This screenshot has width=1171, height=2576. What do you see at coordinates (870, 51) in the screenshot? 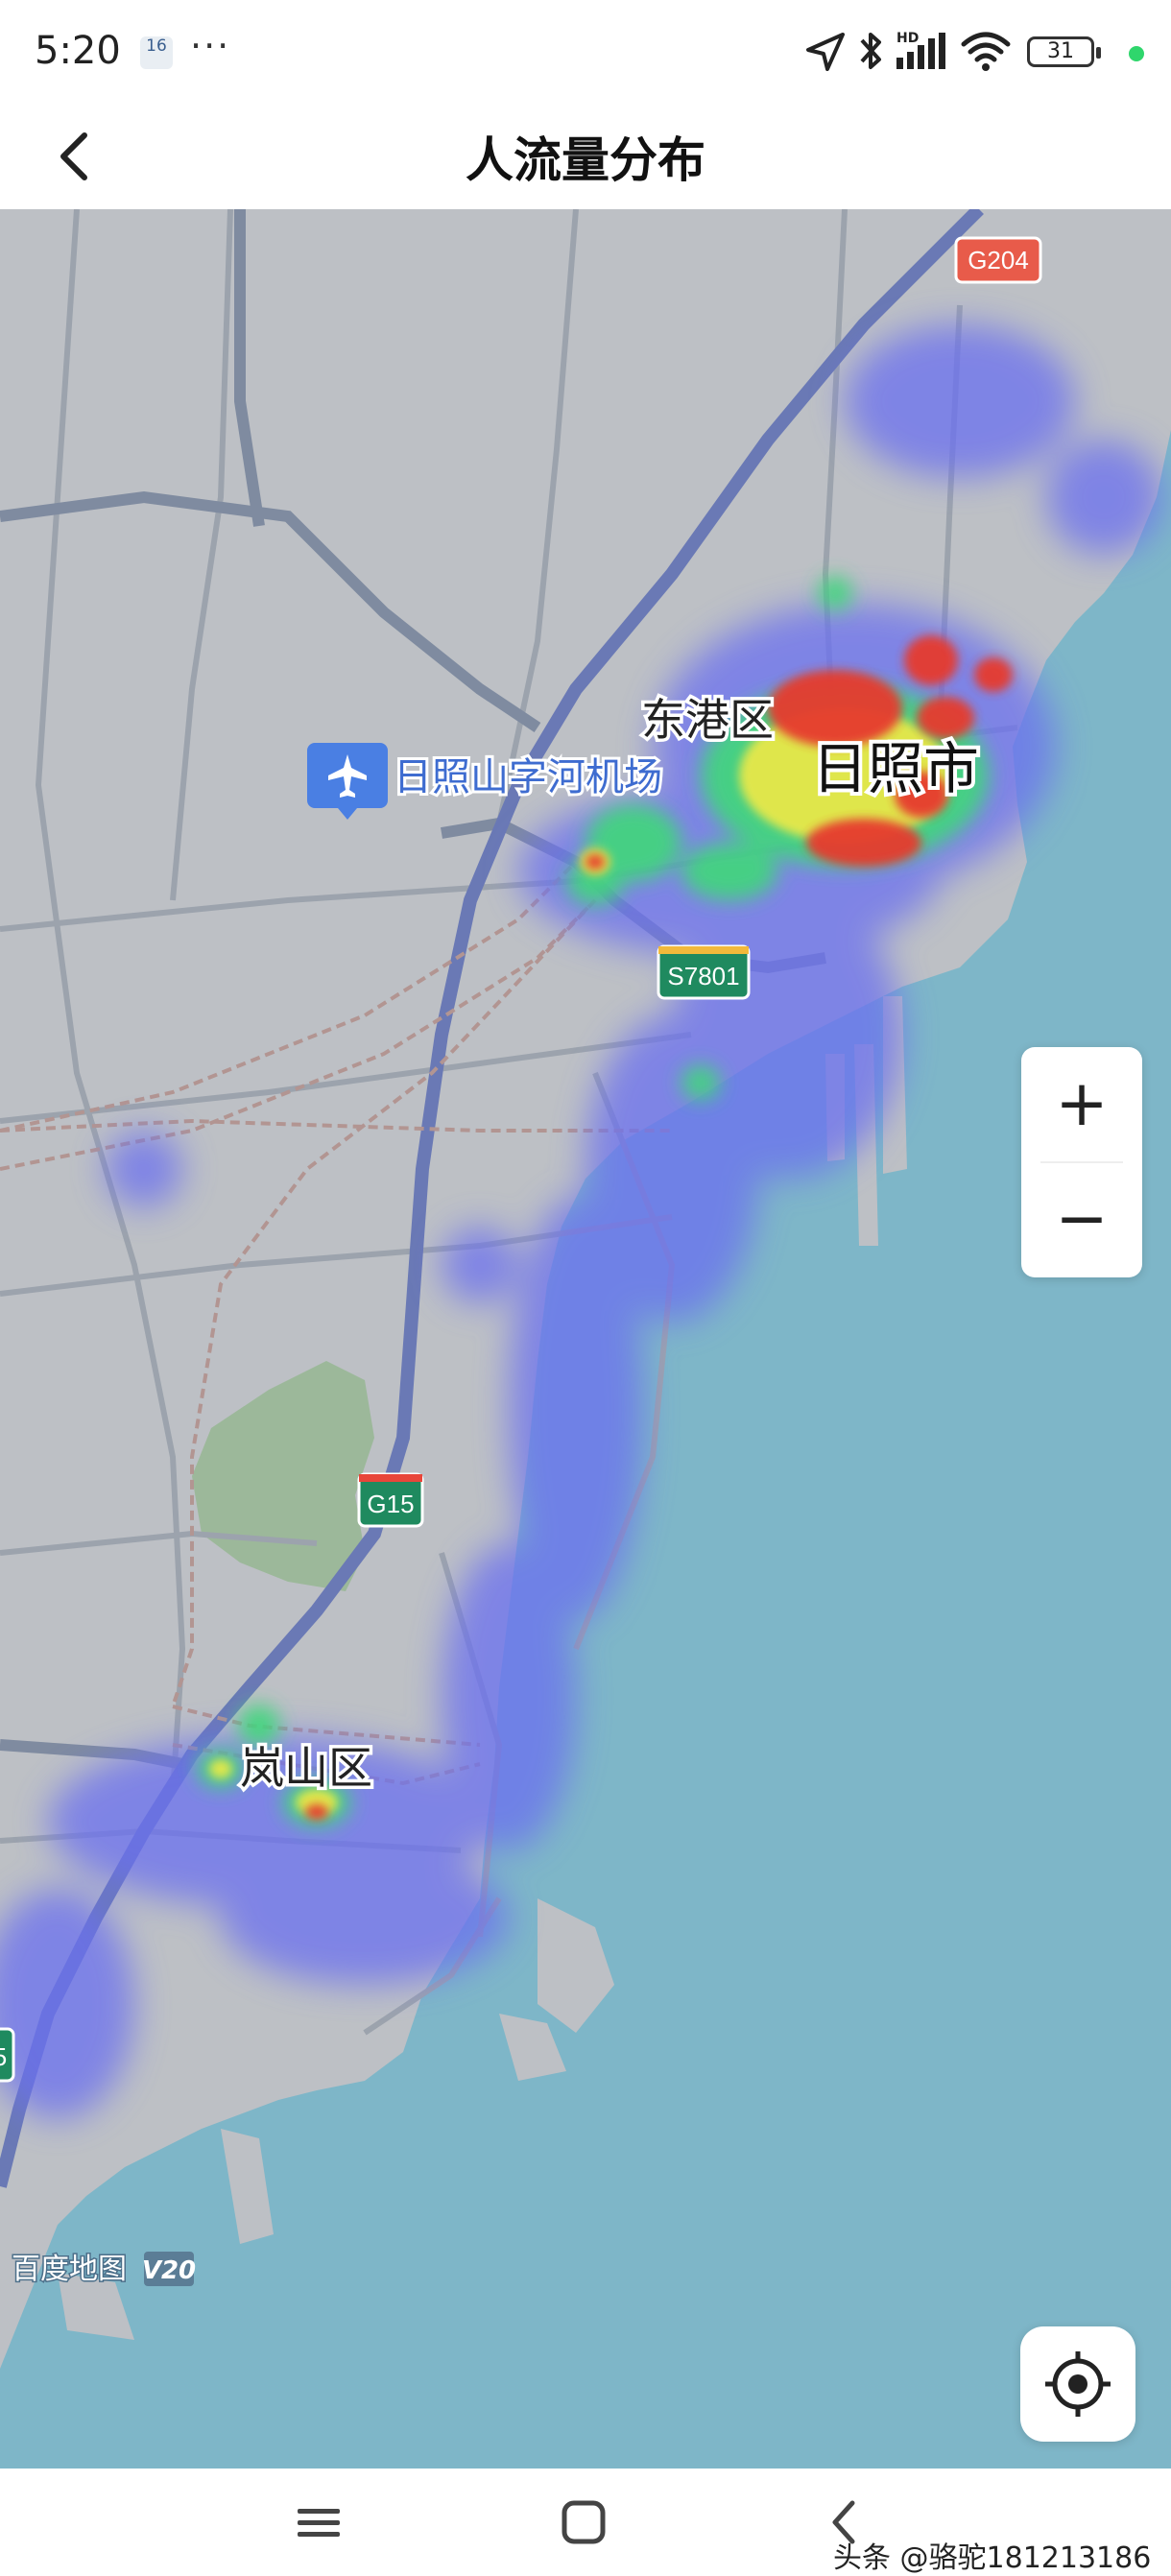
I see `bluetooth-icon` at bounding box center [870, 51].